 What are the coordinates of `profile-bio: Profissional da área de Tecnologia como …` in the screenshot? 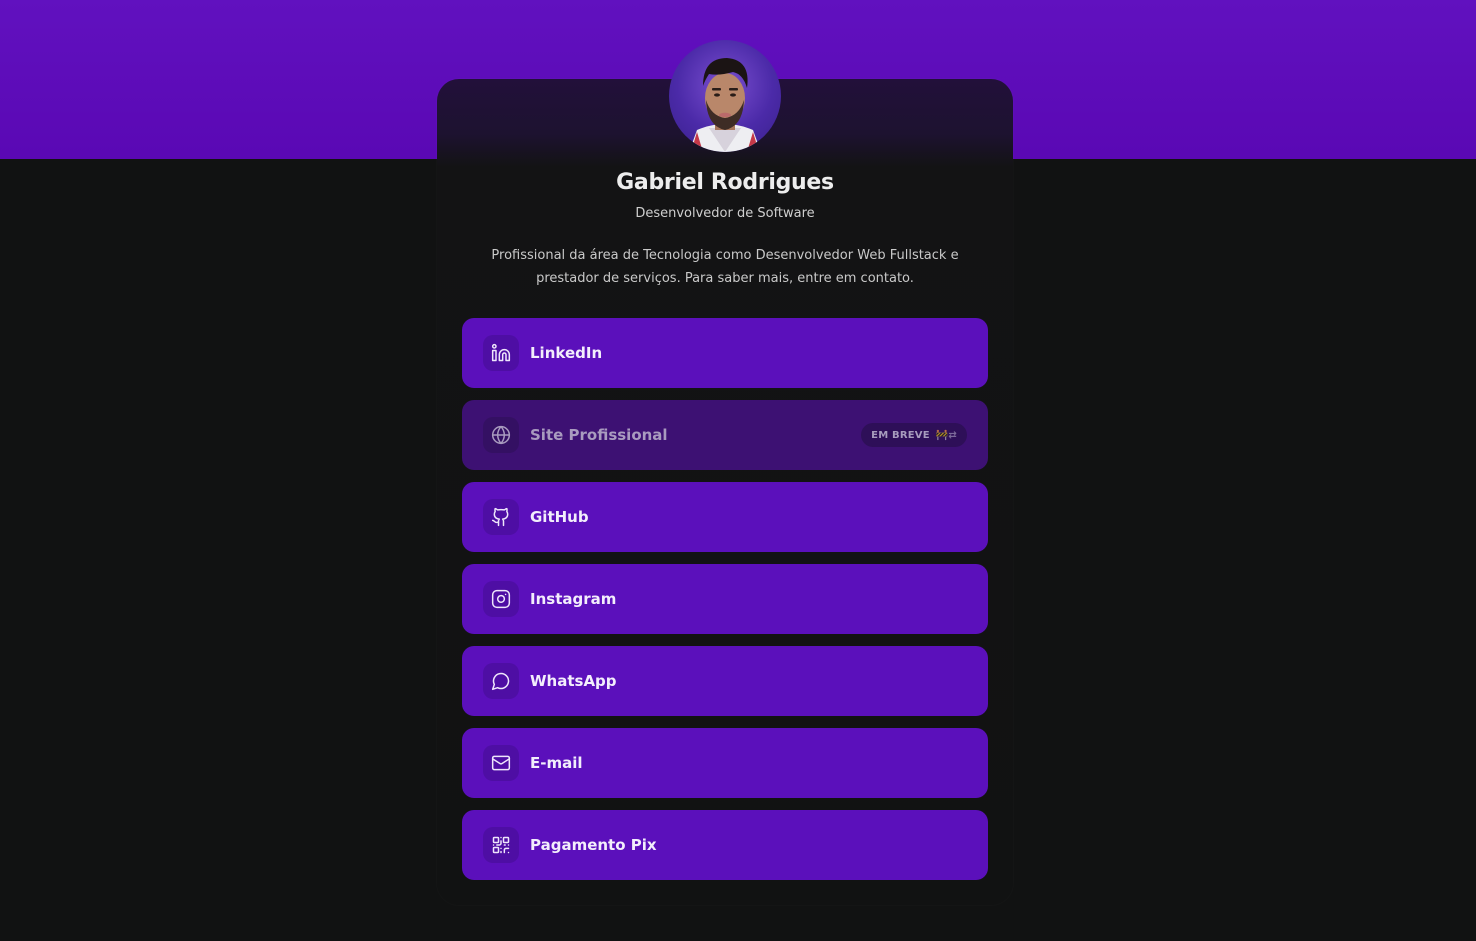 It's located at (725, 267).